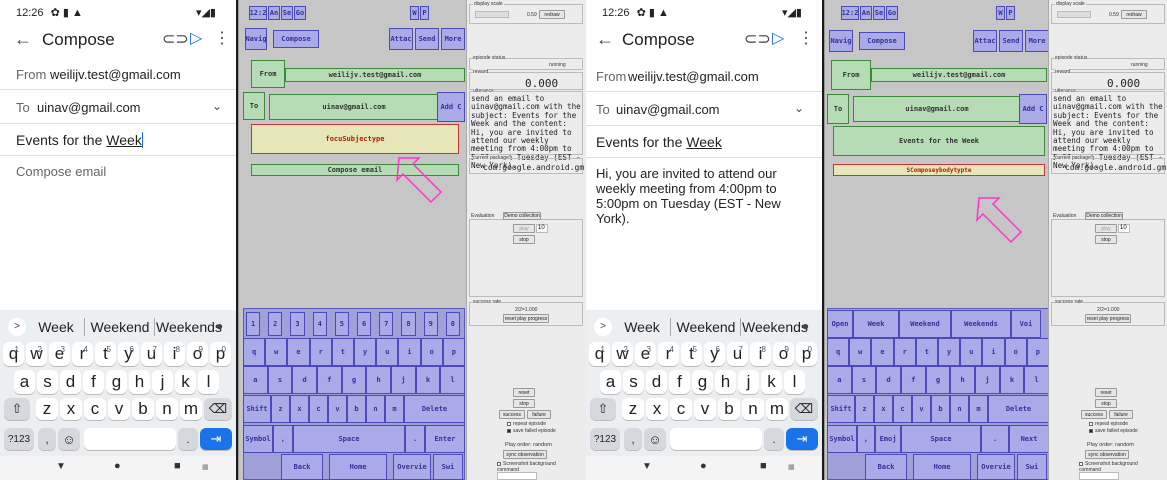 The height and width of the screenshot is (480, 1167). What do you see at coordinates (962, 380) in the screenshot?
I see `emu-key: h` at bounding box center [962, 380].